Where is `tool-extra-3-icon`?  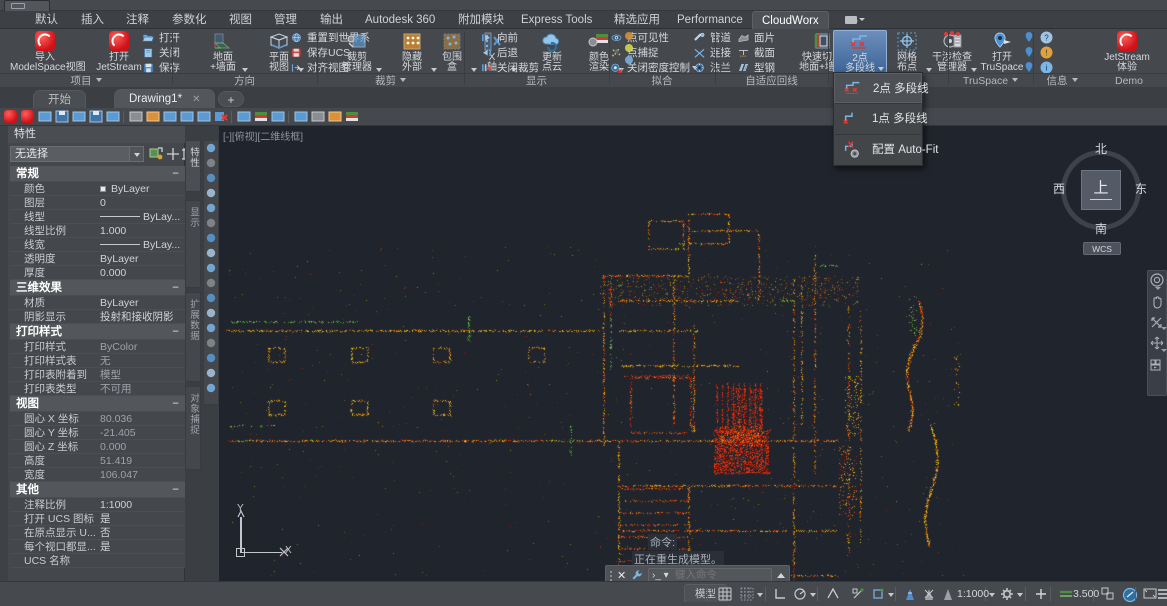
tool-extra-3-icon is located at coordinates (629, 60).